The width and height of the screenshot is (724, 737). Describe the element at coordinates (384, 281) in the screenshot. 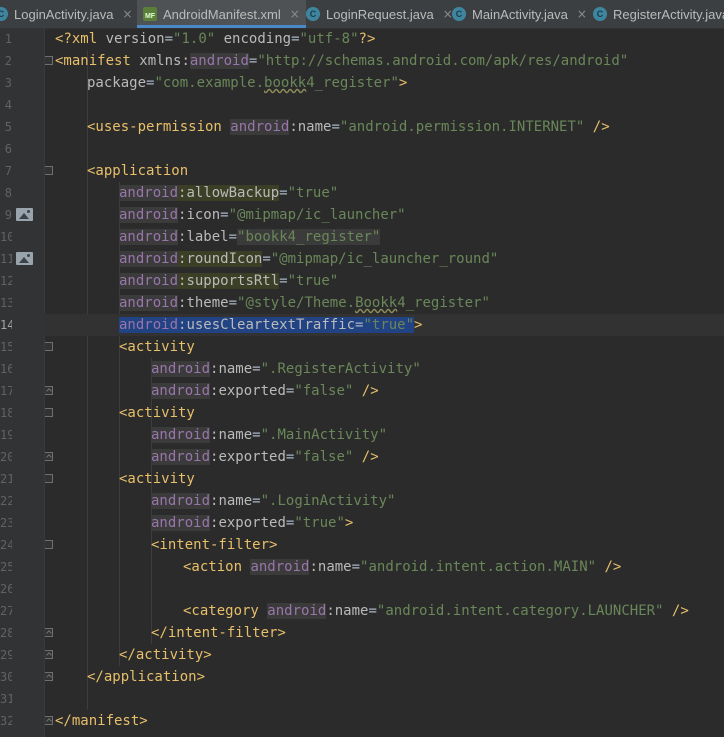

I see `code-line: android:supportsRtl="true"` at that location.